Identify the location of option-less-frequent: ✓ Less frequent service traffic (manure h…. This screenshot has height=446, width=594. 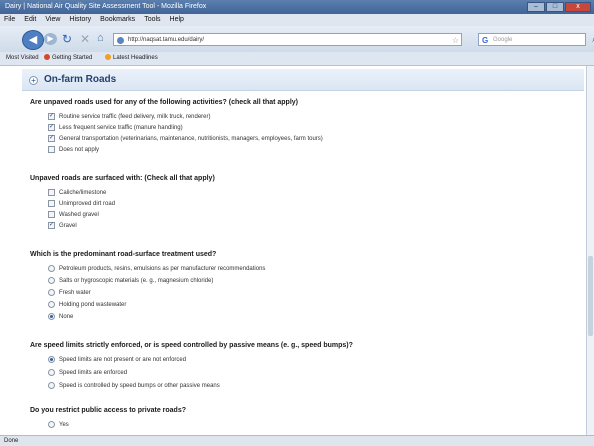
(115, 128).